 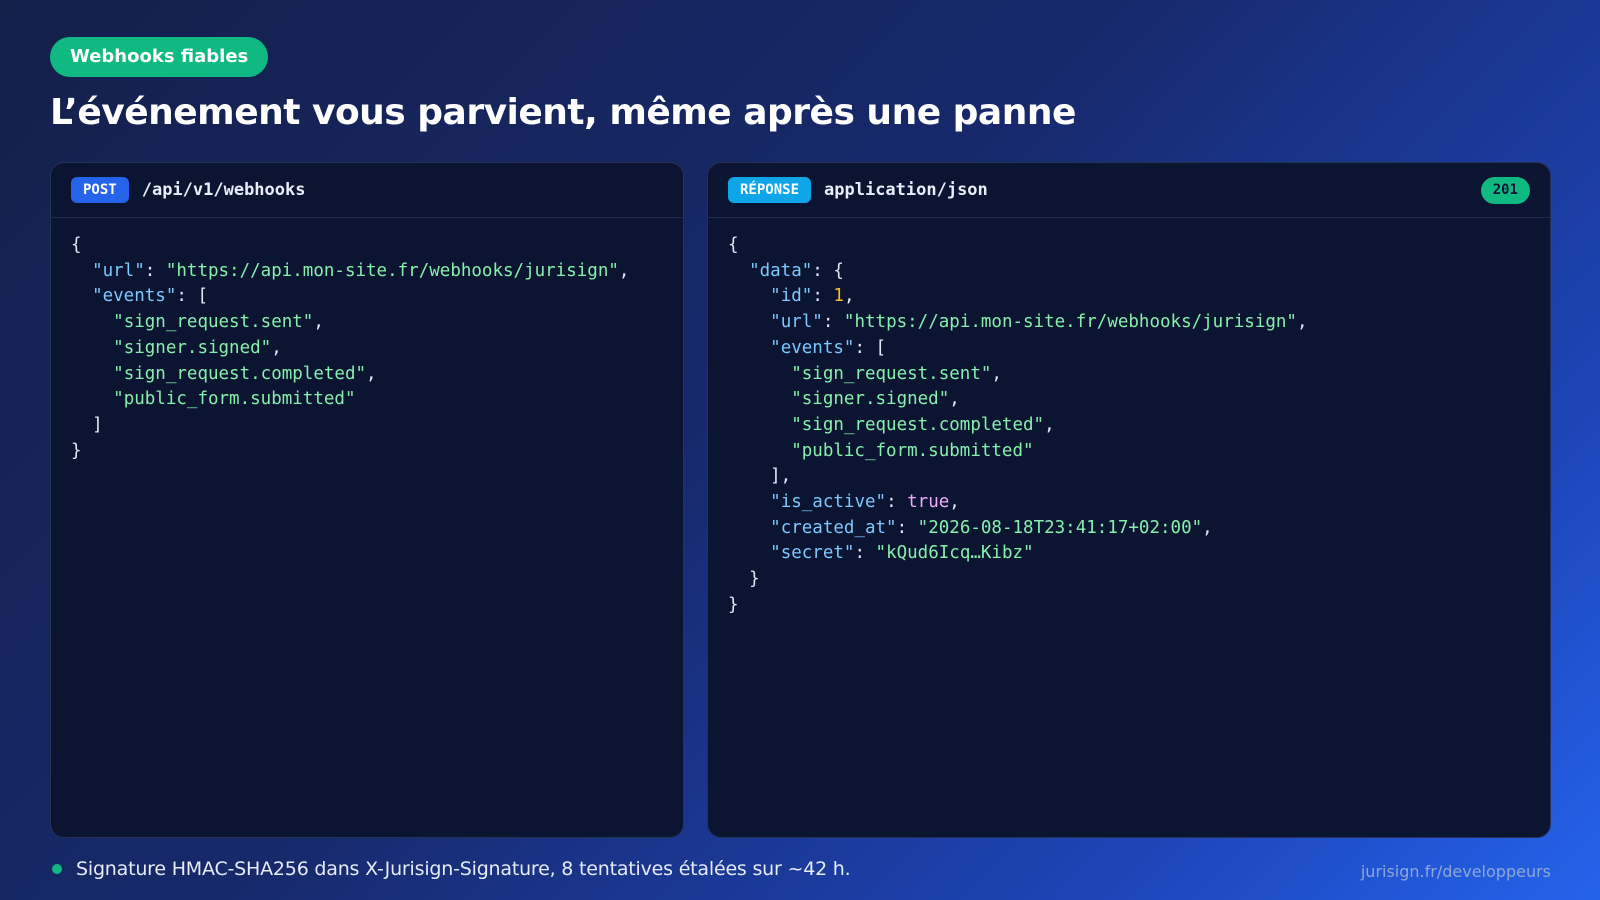 I want to click on status-code-badge: 201, so click(x=1505, y=190).